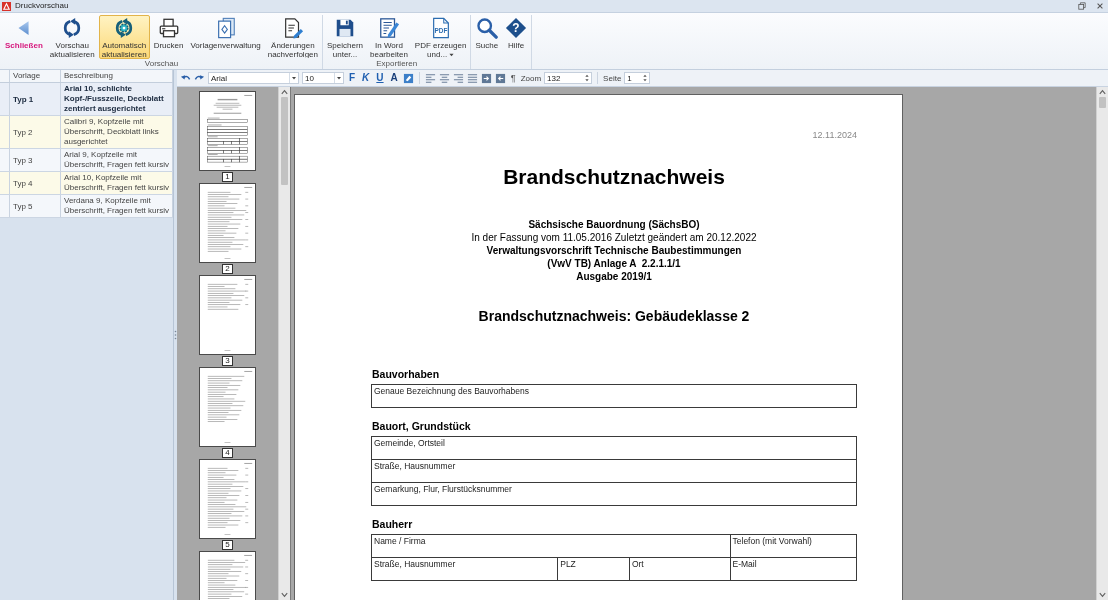  I want to click on column-header: Vorlage, so click(35, 76).